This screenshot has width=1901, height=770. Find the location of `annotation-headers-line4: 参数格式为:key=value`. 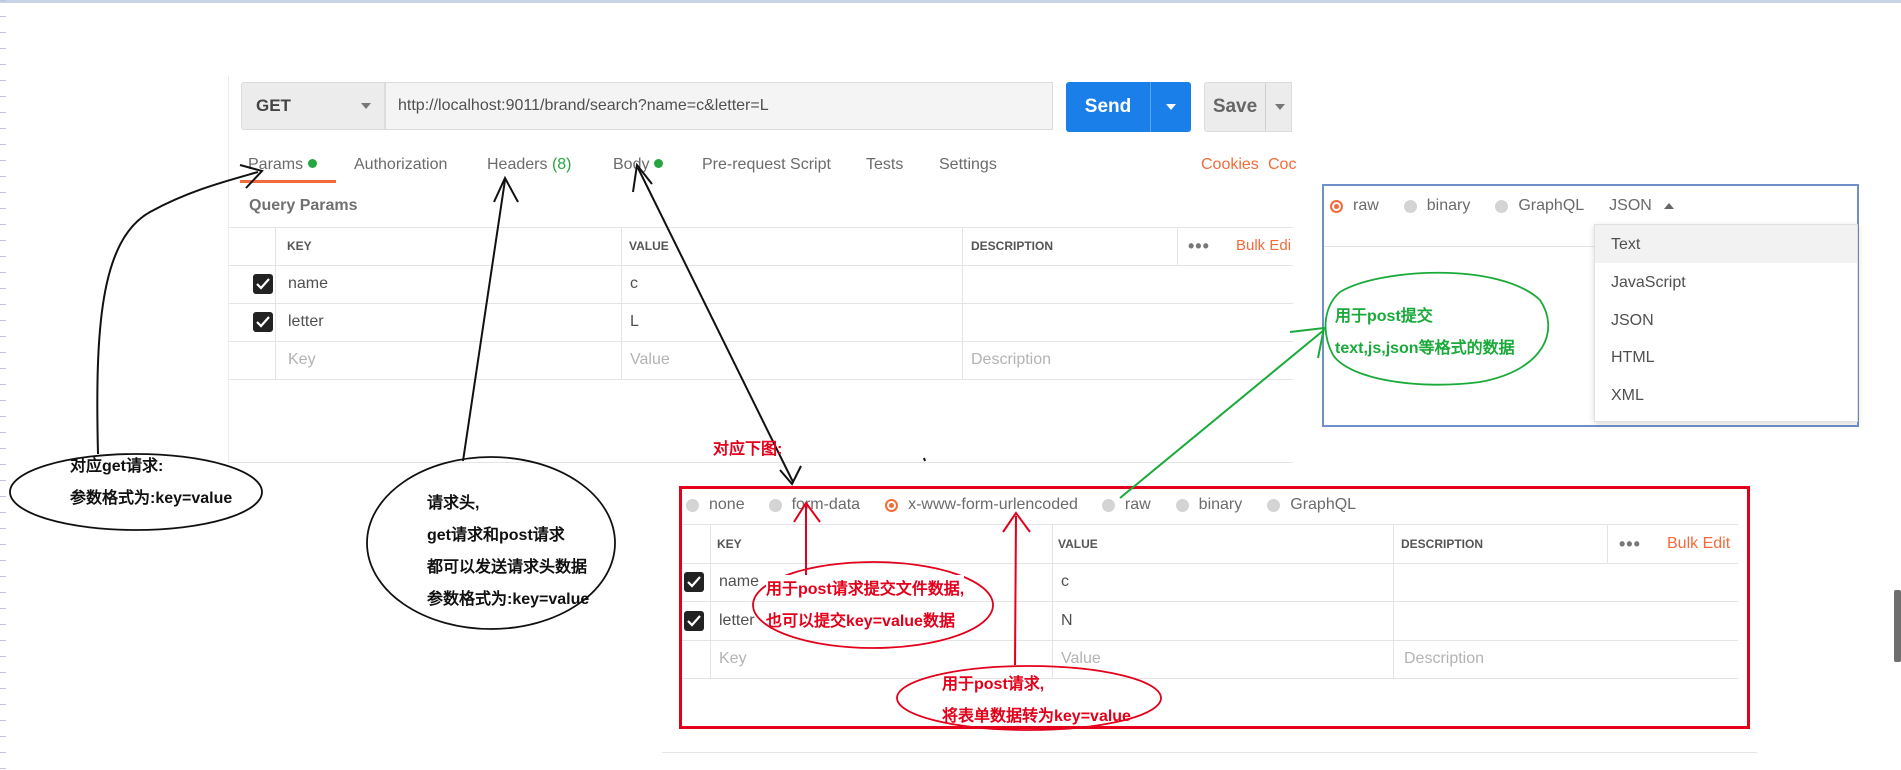

annotation-headers-line4: 参数格式为:key=value is located at coordinates (508, 599).